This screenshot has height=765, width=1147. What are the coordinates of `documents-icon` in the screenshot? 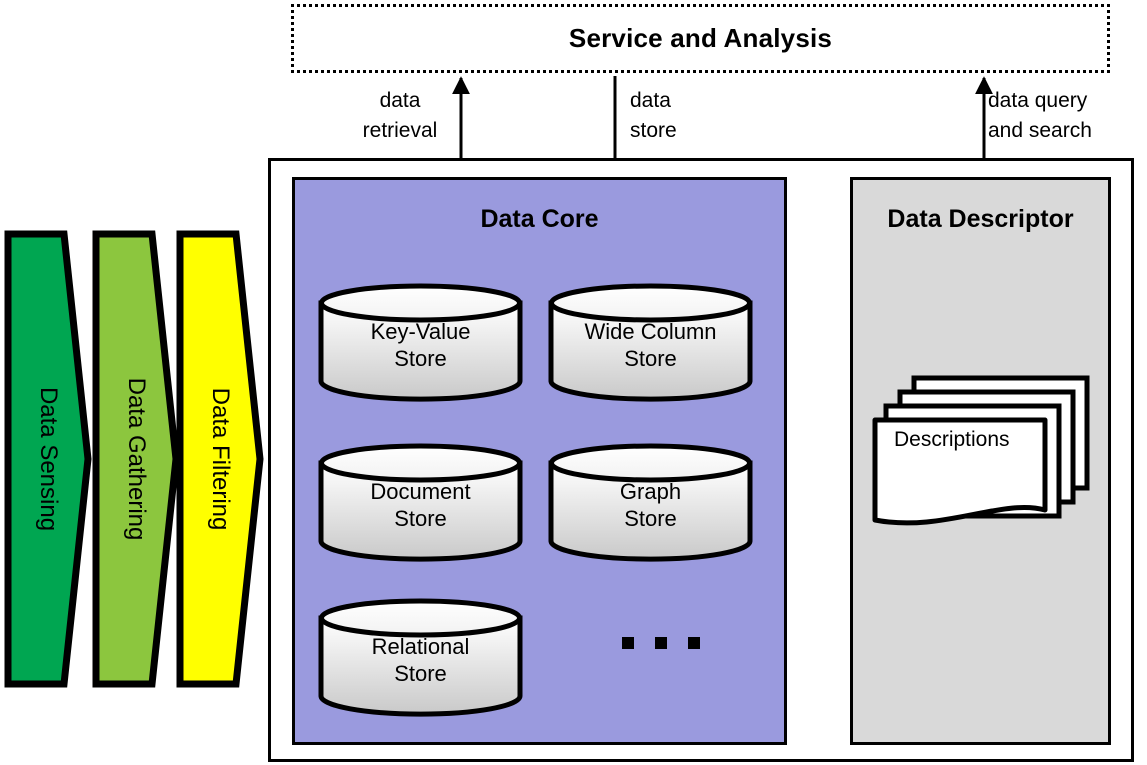 It's located at (981, 450).